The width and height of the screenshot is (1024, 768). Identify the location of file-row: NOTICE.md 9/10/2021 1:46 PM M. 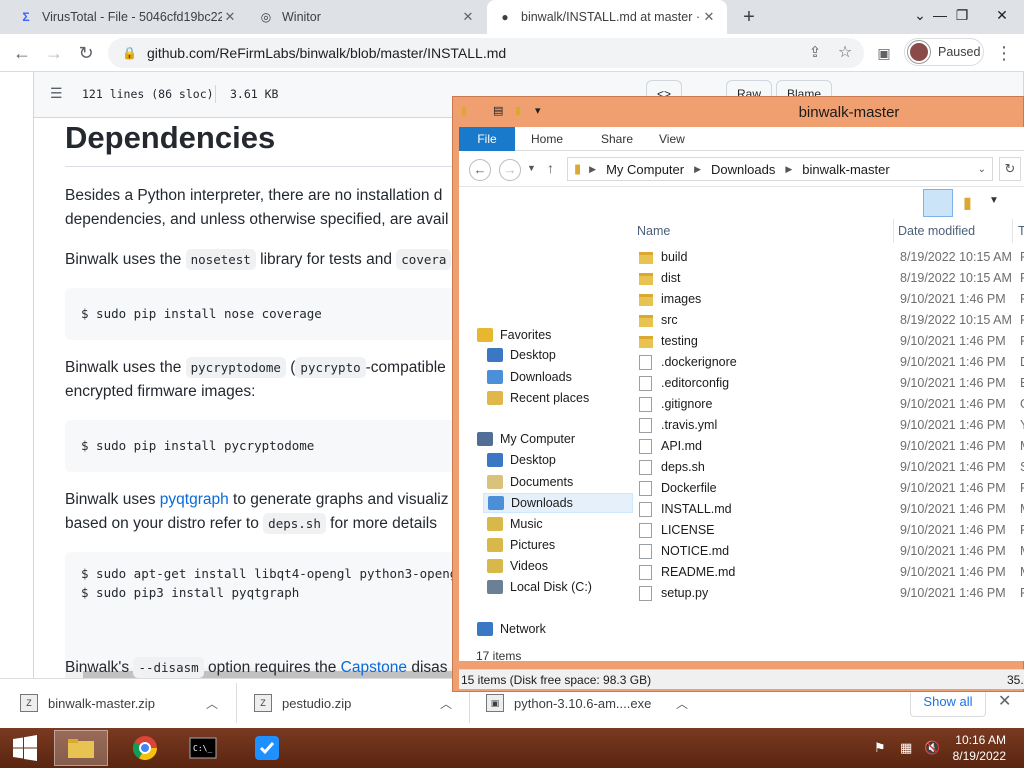
(830, 551).